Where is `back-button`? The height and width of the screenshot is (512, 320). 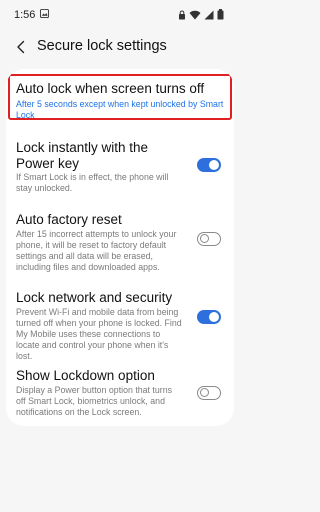
back-button is located at coordinates (21, 47).